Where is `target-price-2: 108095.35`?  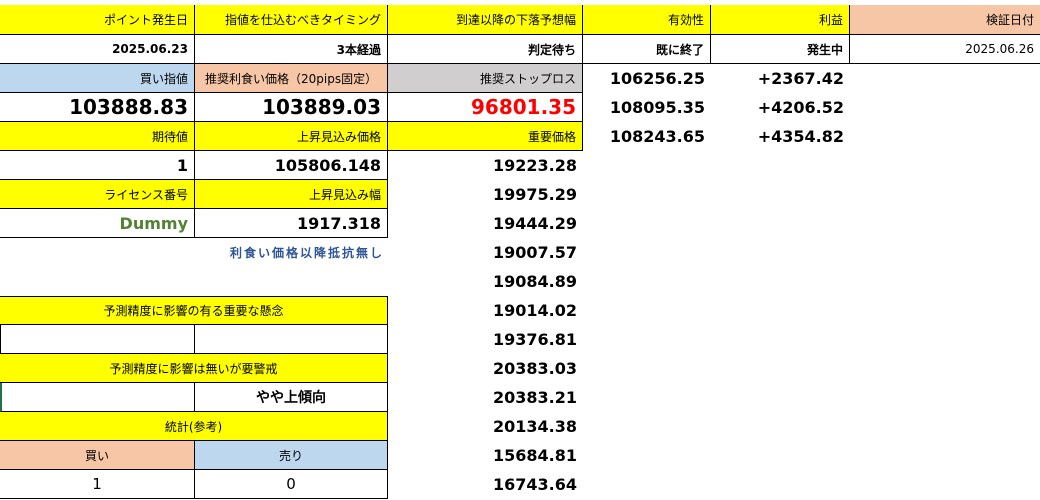 target-price-2: 108095.35 is located at coordinates (647, 107).